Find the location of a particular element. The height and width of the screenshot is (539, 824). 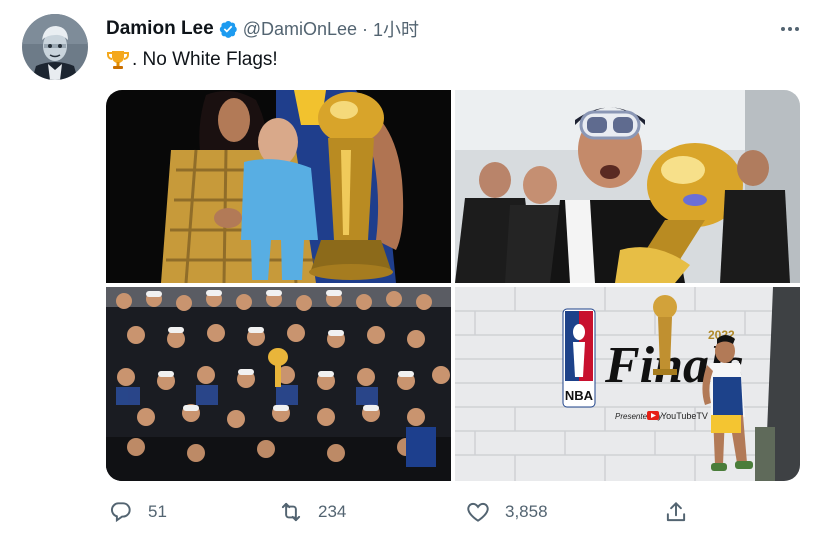

avatar is located at coordinates (55, 47).